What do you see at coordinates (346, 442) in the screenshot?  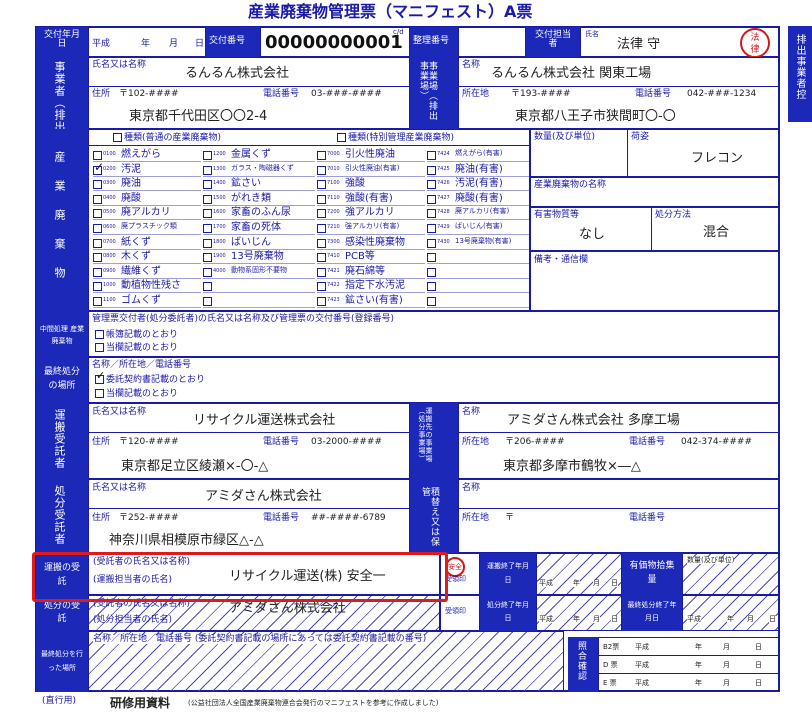 I see `transport-phone: 03-2000-####` at bounding box center [346, 442].